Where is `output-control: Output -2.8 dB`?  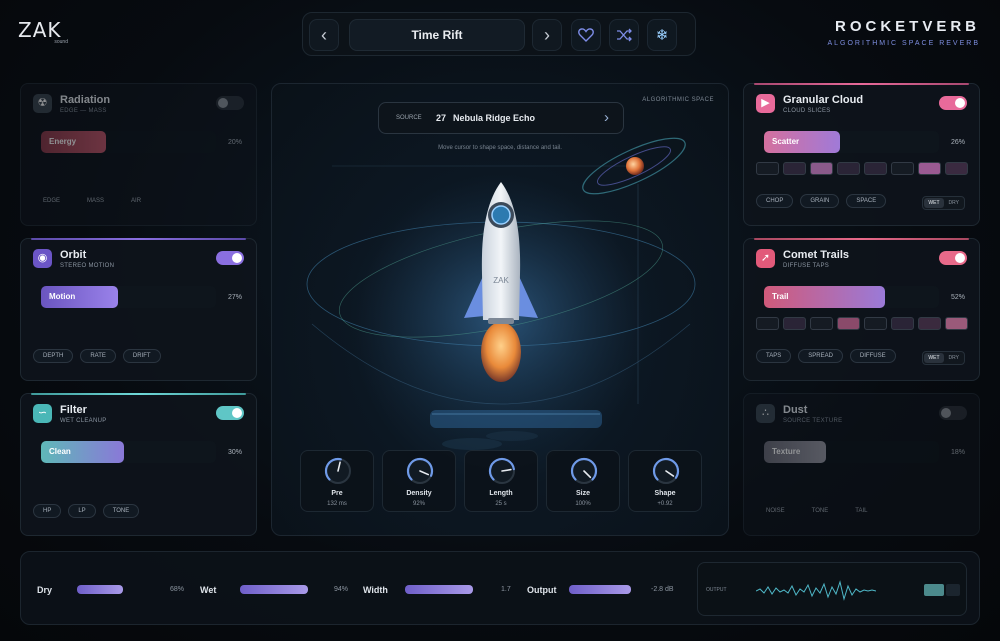
output-control: Output -2.8 dB is located at coordinates (607, 589).